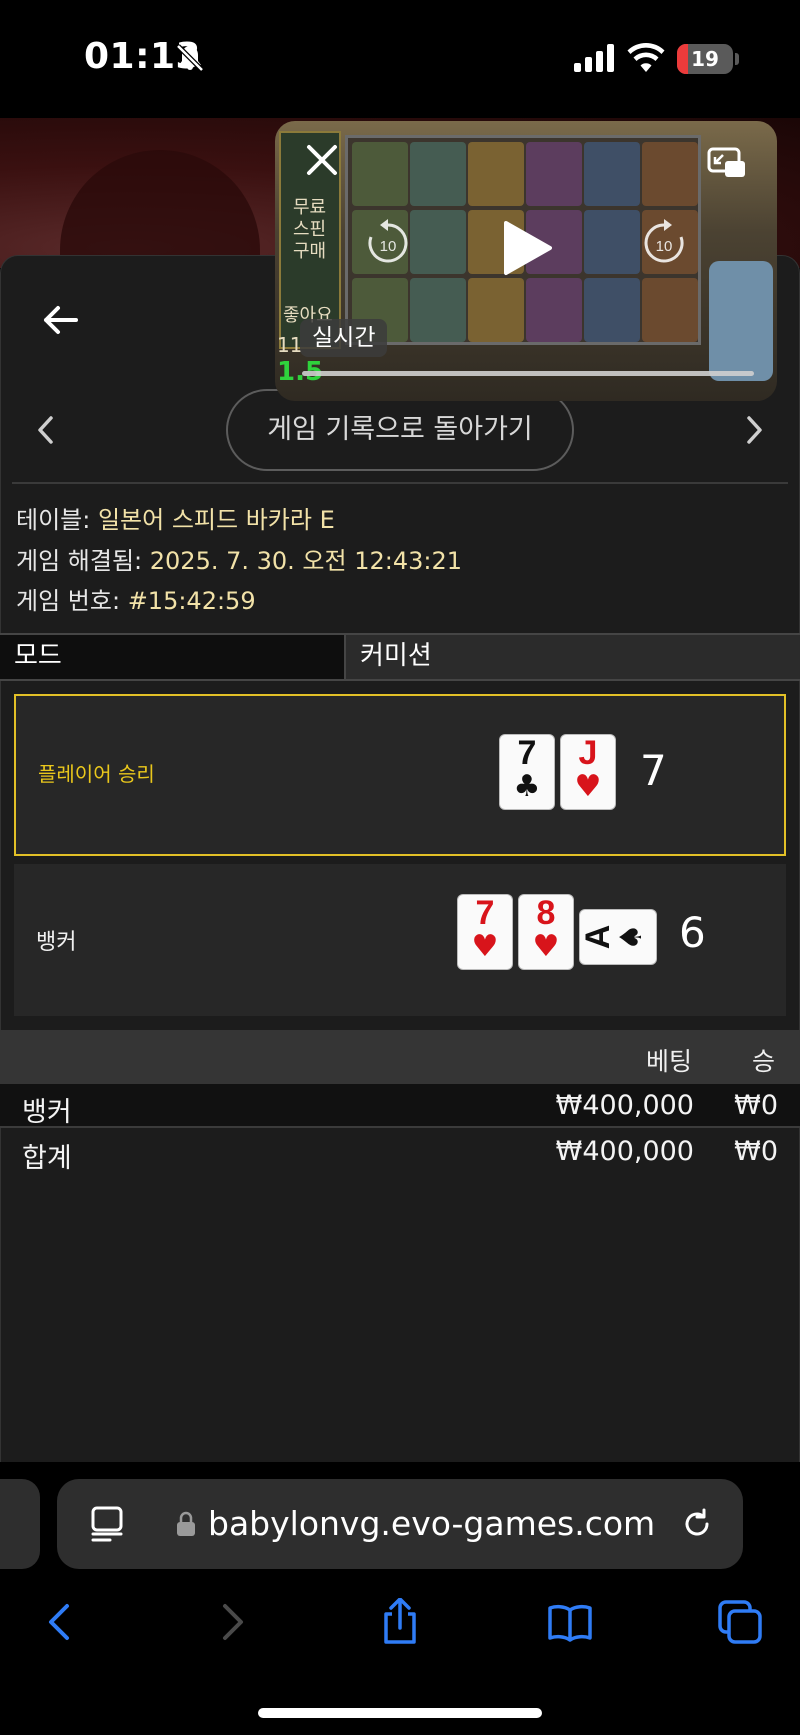 This screenshot has height=1735, width=800. I want to click on table-row: 뱅커 ₩400,000 ₩0, so click(400, 1106).